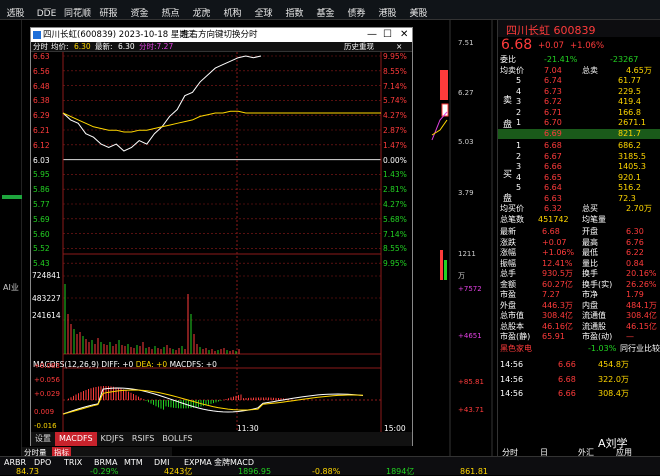 The image size is (660, 476). Describe the element at coordinates (97, 452) in the screenshot. I see `subtabs: 分时量 指标` at that location.